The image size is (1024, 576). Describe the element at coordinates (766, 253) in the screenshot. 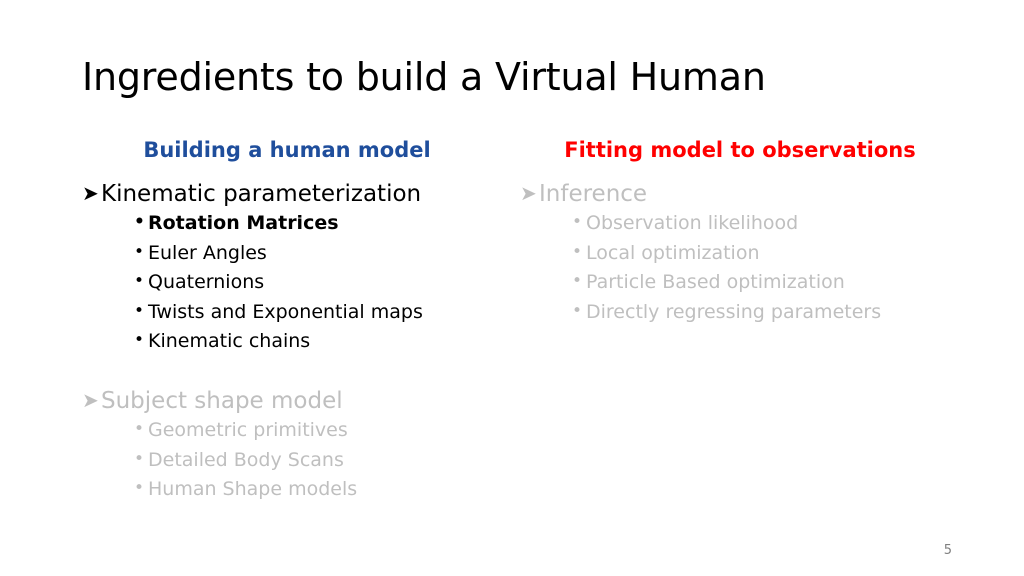

I see `list-item: • Local optimization` at that location.